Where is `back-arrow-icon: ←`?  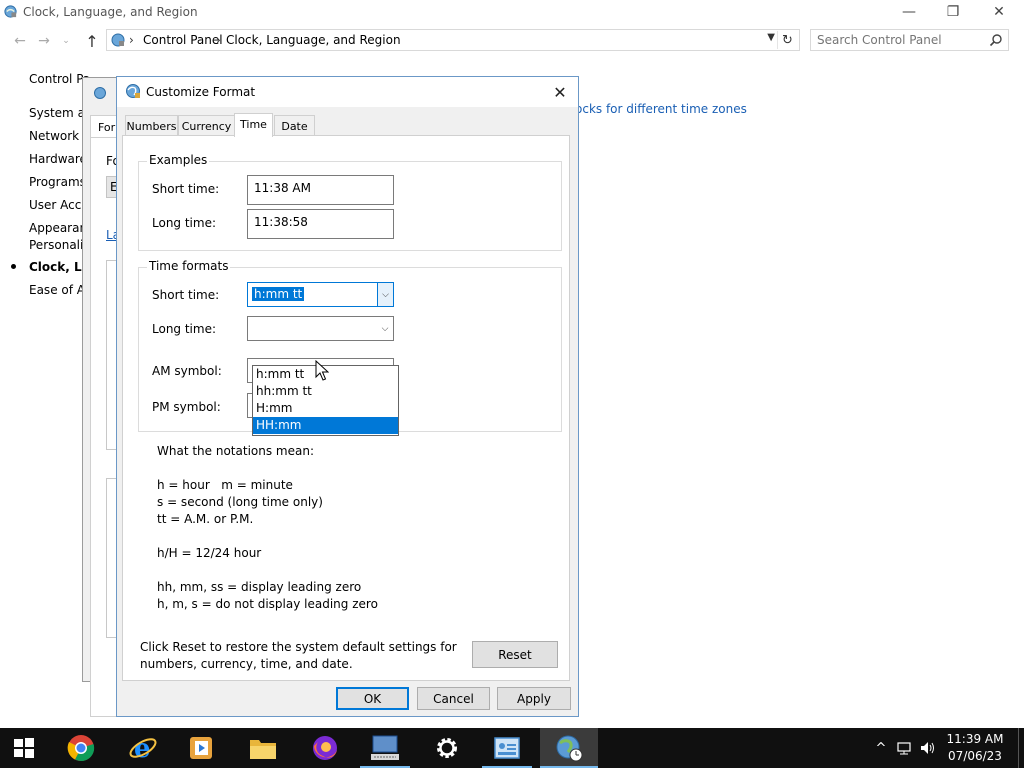 back-arrow-icon: ← is located at coordinates (20, 41).